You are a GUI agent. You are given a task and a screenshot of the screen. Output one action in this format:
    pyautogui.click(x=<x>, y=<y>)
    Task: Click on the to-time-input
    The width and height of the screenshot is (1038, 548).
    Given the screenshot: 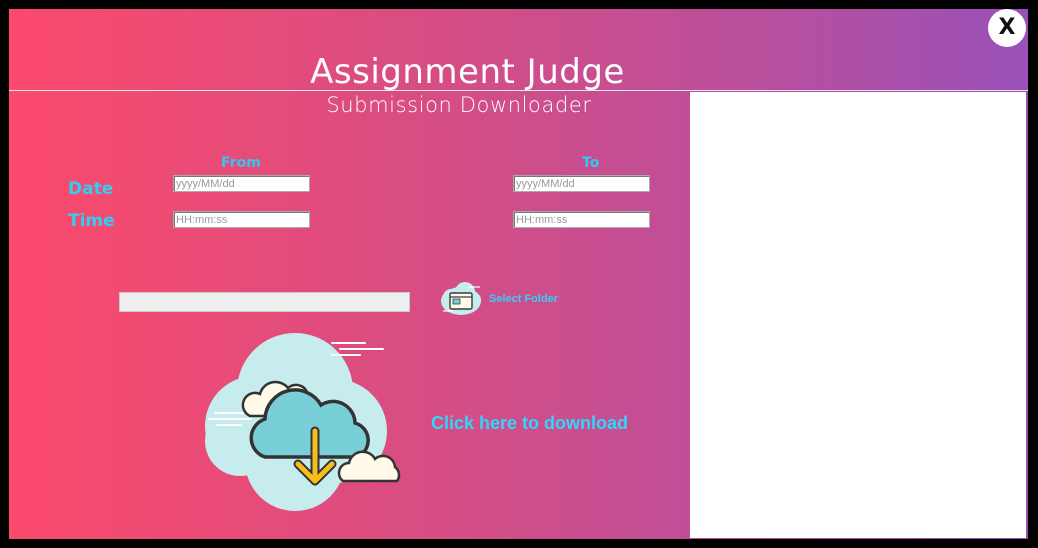 What is the action you would take?
    pyautogui.click(x=581, y=219)
    